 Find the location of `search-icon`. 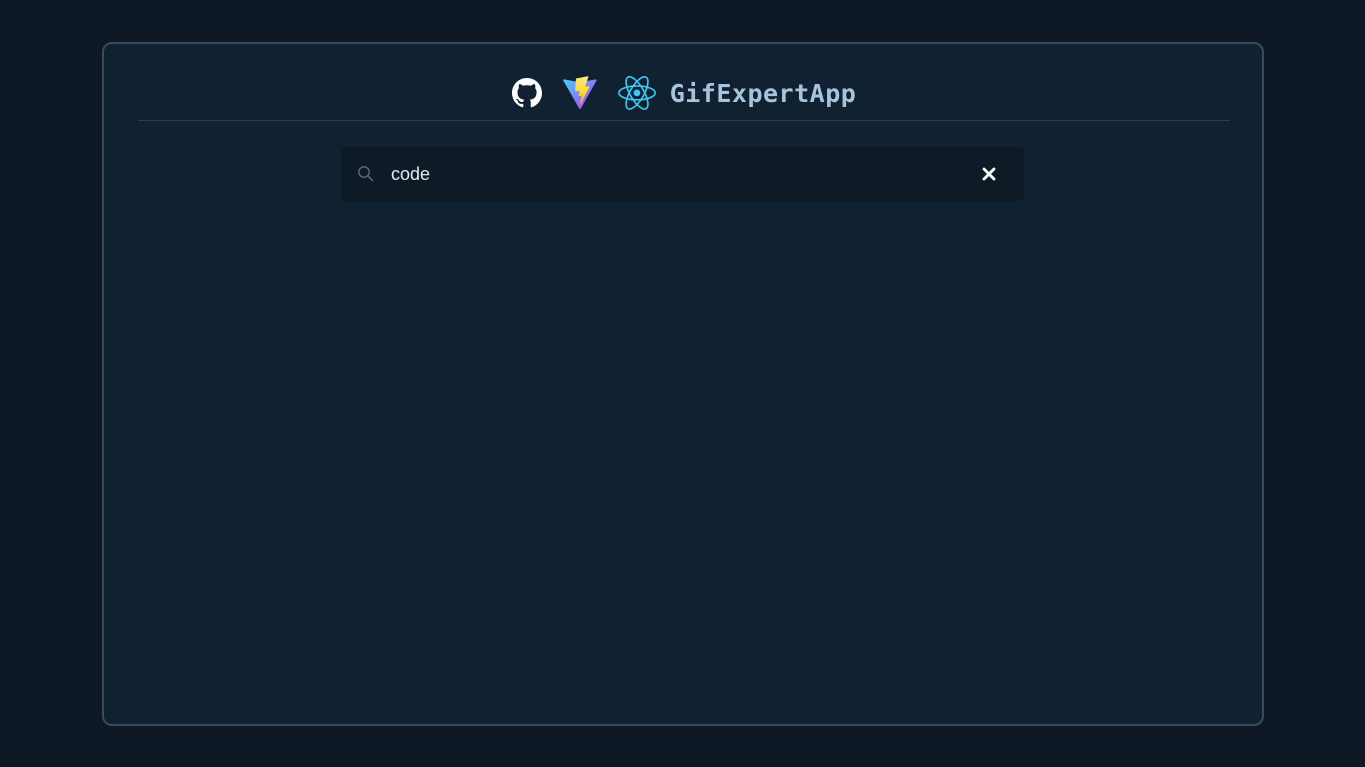

search-icon is located at coordinates (366, 176).